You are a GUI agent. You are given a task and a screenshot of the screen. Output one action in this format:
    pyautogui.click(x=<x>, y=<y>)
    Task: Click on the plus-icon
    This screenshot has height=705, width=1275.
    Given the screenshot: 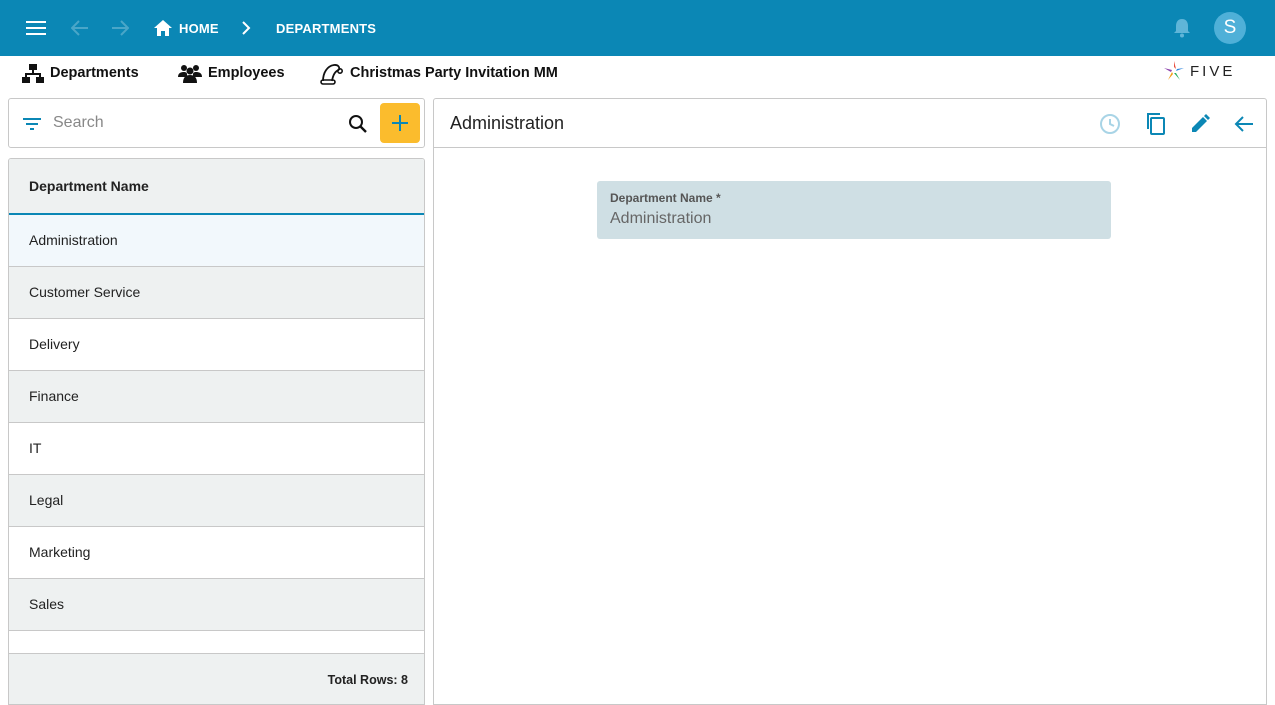 What is the action you would take?
    pyautogui.click(x=400, y=123)
    